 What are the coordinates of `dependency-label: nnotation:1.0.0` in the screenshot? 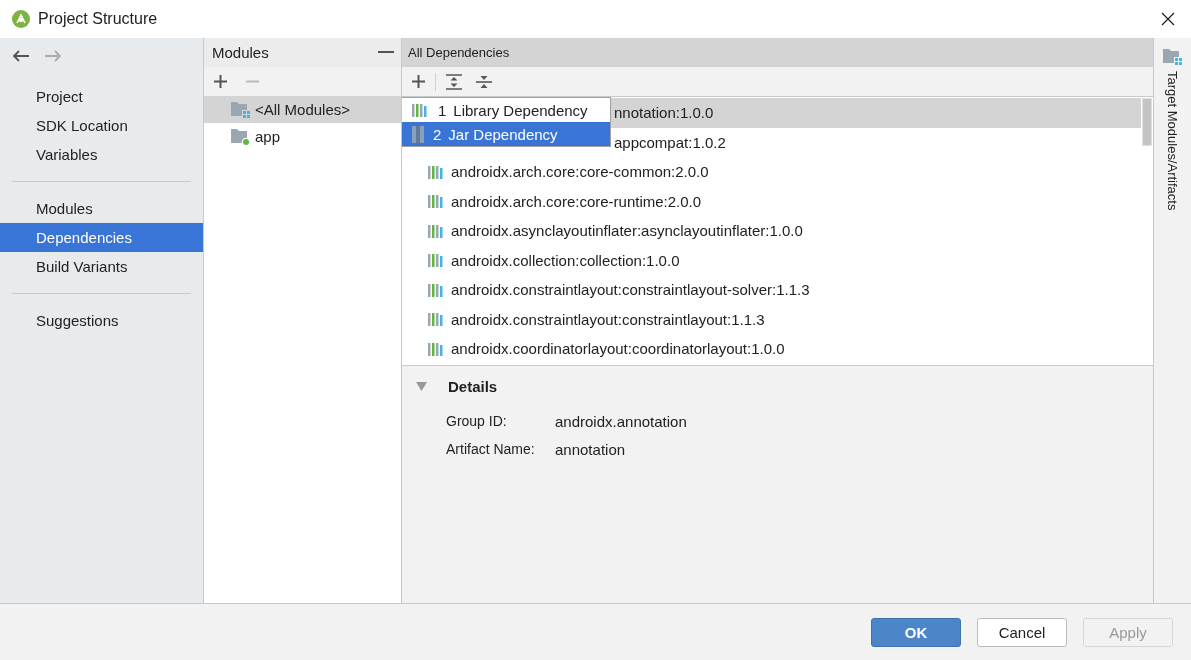 It's located at (664, 113).